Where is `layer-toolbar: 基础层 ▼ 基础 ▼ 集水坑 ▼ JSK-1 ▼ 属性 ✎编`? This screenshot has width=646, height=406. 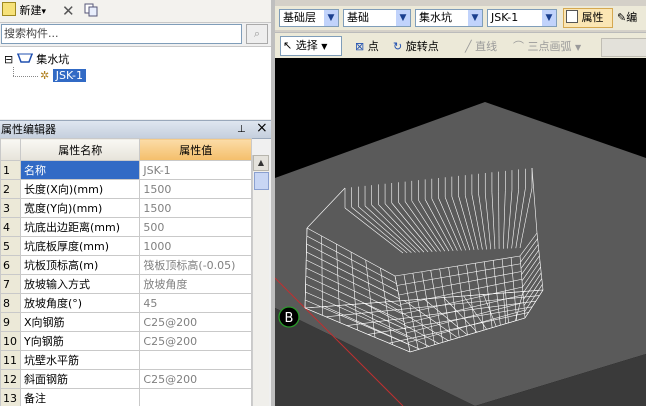 layer-toolbar: 基础层 ▼ 基础 ▼ 集水坑 ▼ JSK-1 ▼ 属性 ✎编 is located at coordinates (460, 18).